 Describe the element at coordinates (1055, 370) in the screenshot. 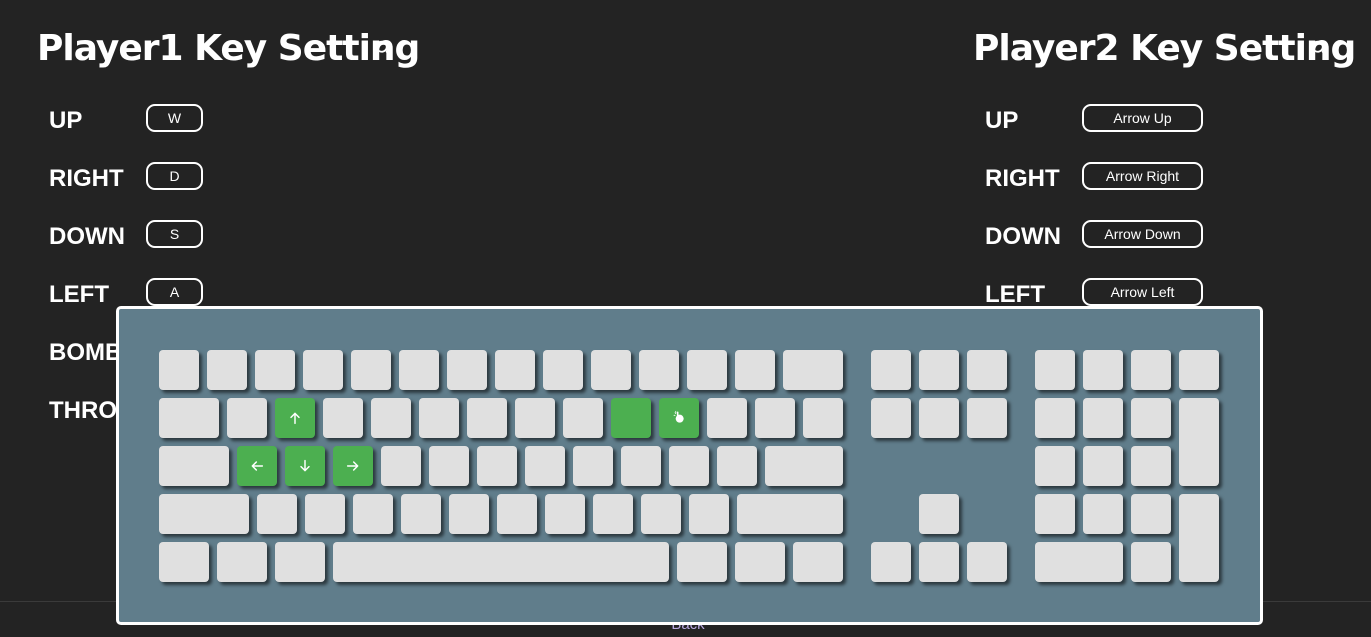

I see `keyboard-key-num0` at that location.